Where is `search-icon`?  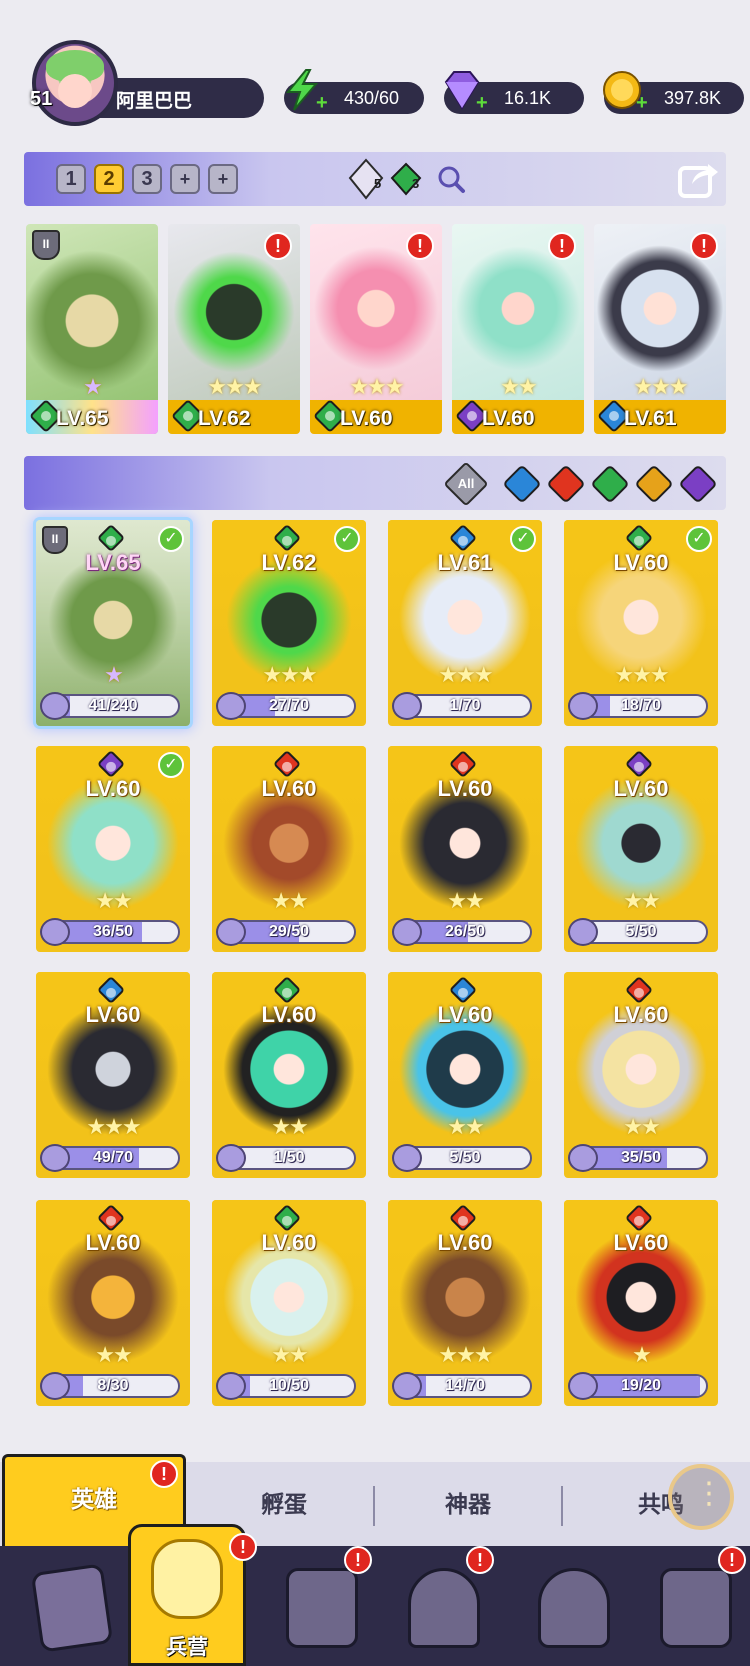
search-icon is located at coordinates (451, 179).